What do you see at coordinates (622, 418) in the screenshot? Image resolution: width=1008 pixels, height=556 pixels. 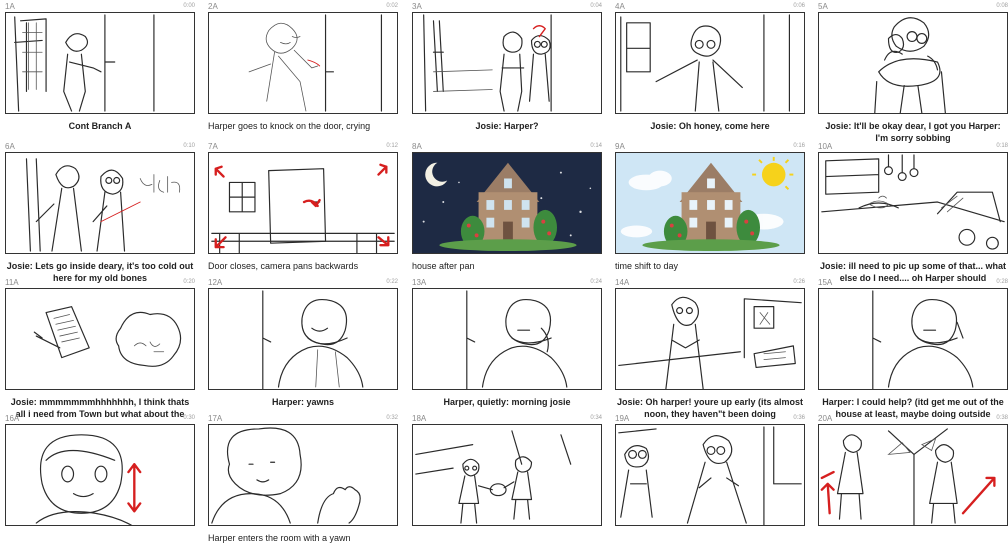 I see `panel-id: 19A` at bounding box center [622, 418].